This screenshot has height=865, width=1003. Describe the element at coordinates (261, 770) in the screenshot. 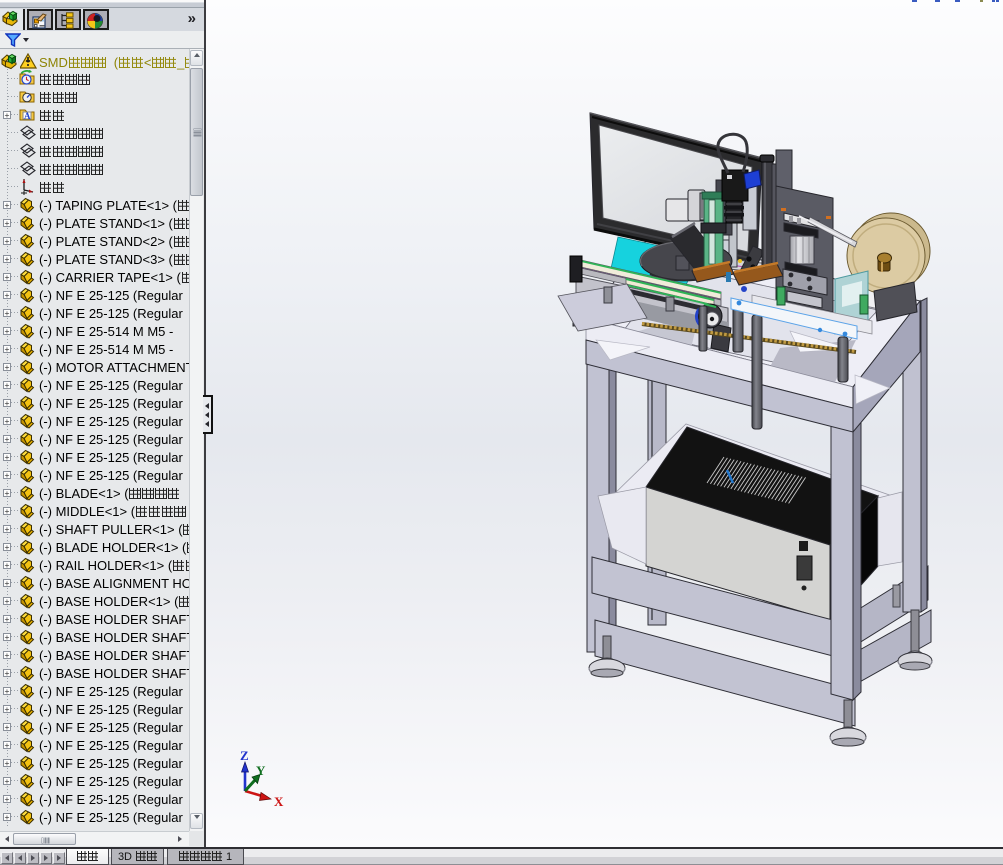

I see `svg-text: Y` at that location.